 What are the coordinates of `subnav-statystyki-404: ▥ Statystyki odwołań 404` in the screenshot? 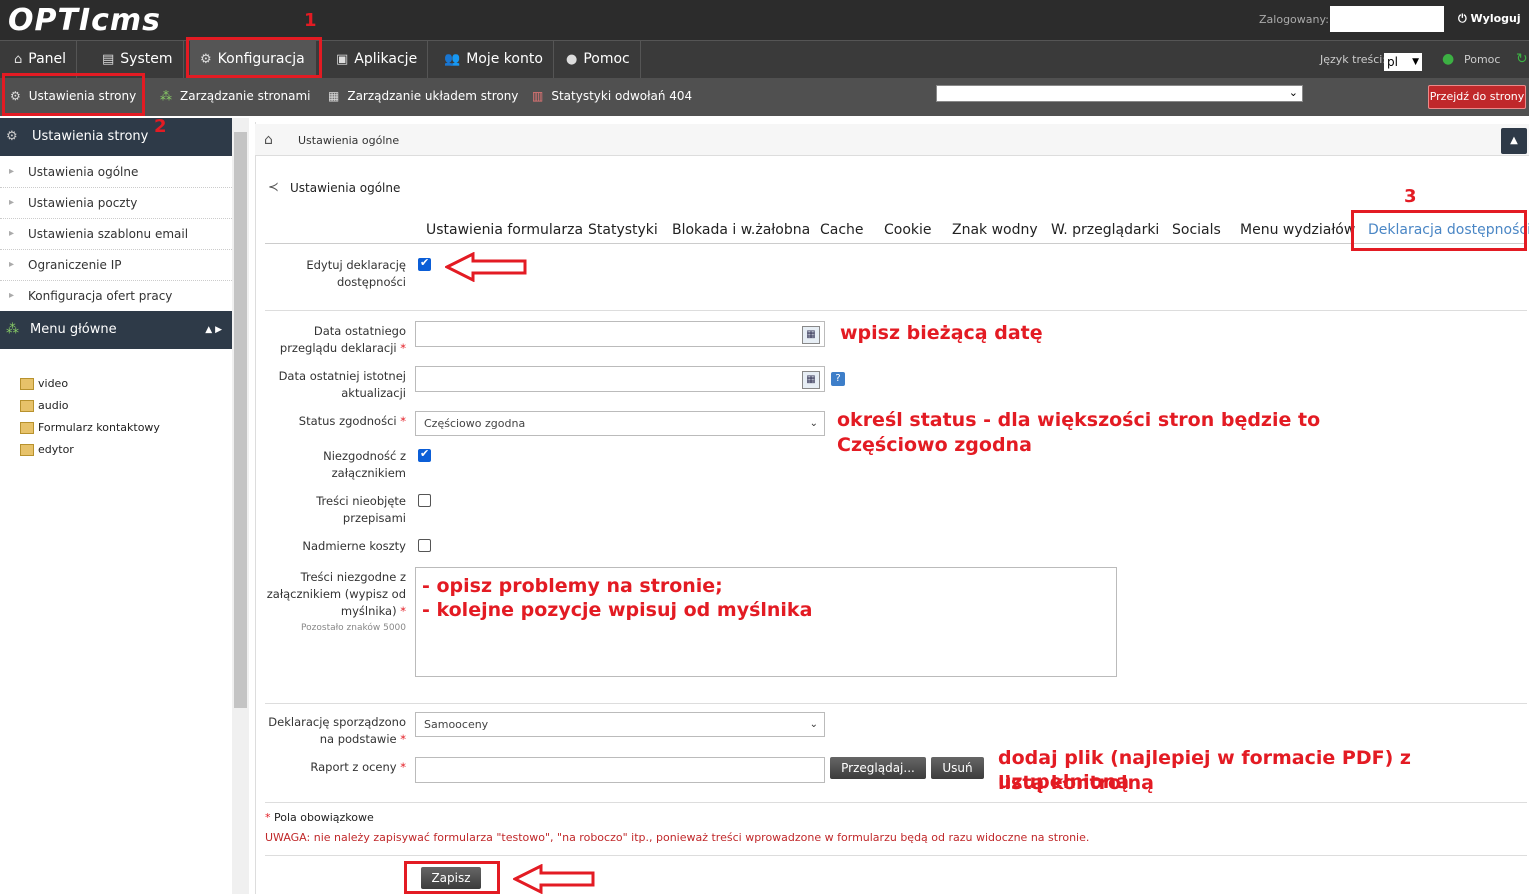 It's located at (612, 97).